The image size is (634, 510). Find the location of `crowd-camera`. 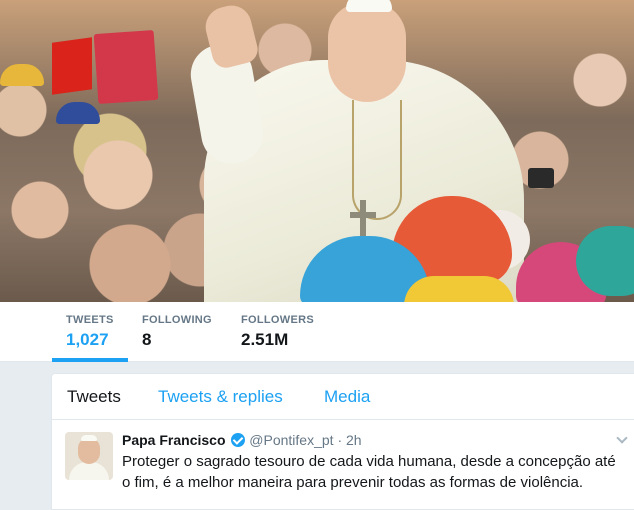

crowd-camera is located at coordinates (541, 178).